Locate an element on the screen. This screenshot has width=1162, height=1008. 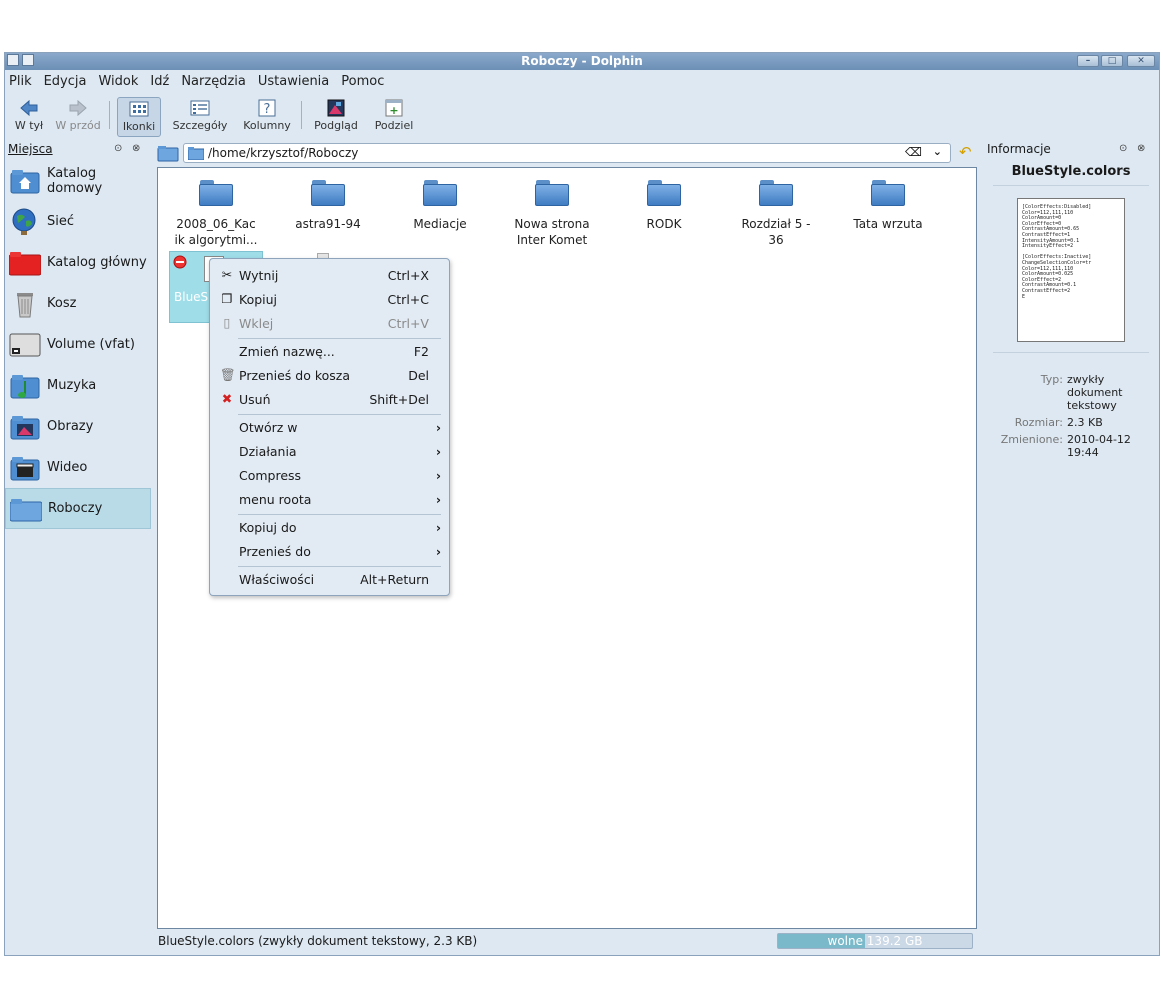
menu-item-open-with: Otwórz w › is located at coordinates (329, 427).